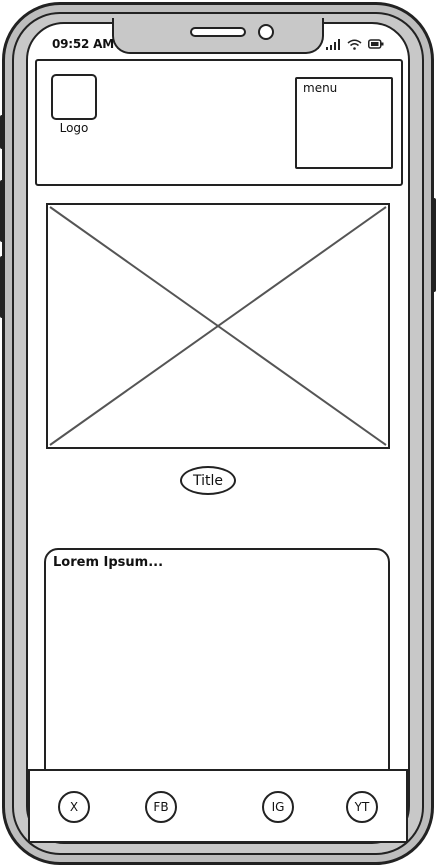 This screenshot has height=867, width=436. What do you see at coordinates (208, 480) in the screenshot?
I see `page-title: Title` at bounding box center [208, 480].